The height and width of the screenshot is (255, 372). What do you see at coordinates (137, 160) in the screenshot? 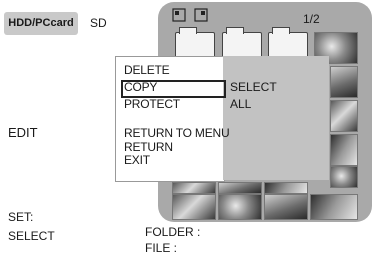
I see `menu-item-exit: EXIT` at bounding box center [137, 160].